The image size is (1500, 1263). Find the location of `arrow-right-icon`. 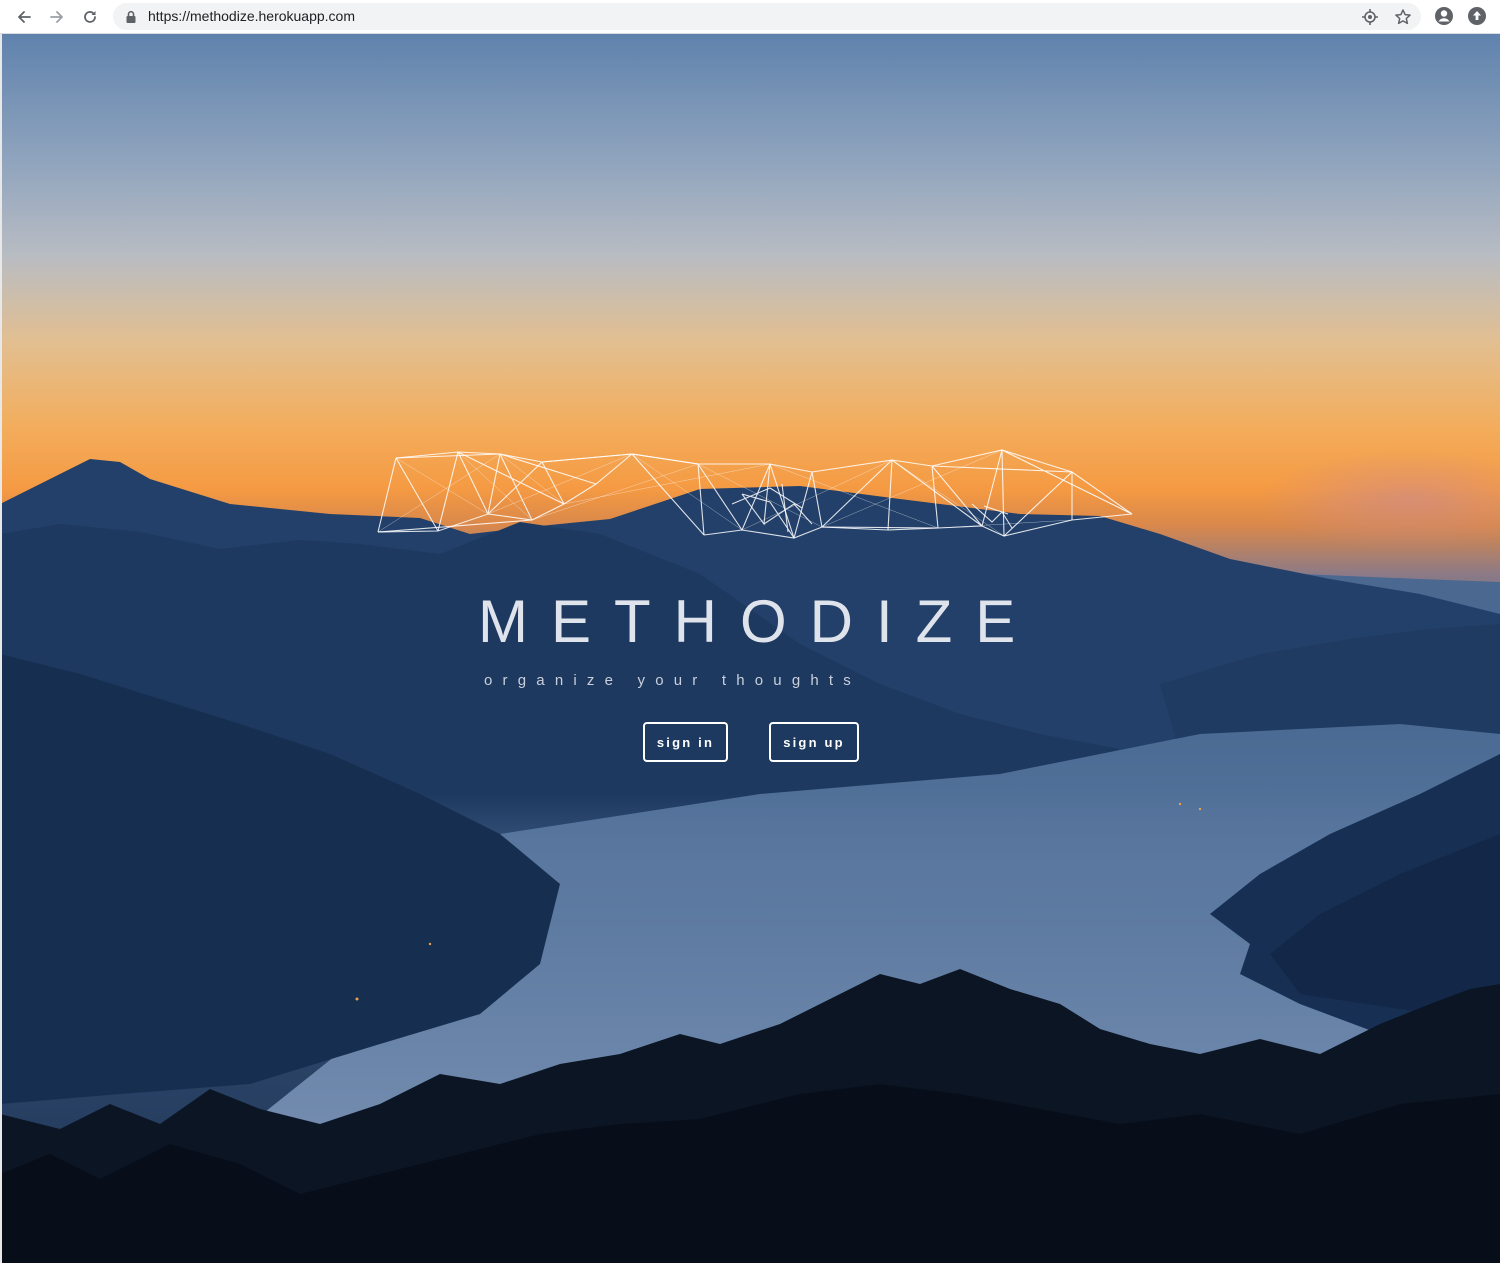

arrow-right-icon is located at coordinates (56, 17).